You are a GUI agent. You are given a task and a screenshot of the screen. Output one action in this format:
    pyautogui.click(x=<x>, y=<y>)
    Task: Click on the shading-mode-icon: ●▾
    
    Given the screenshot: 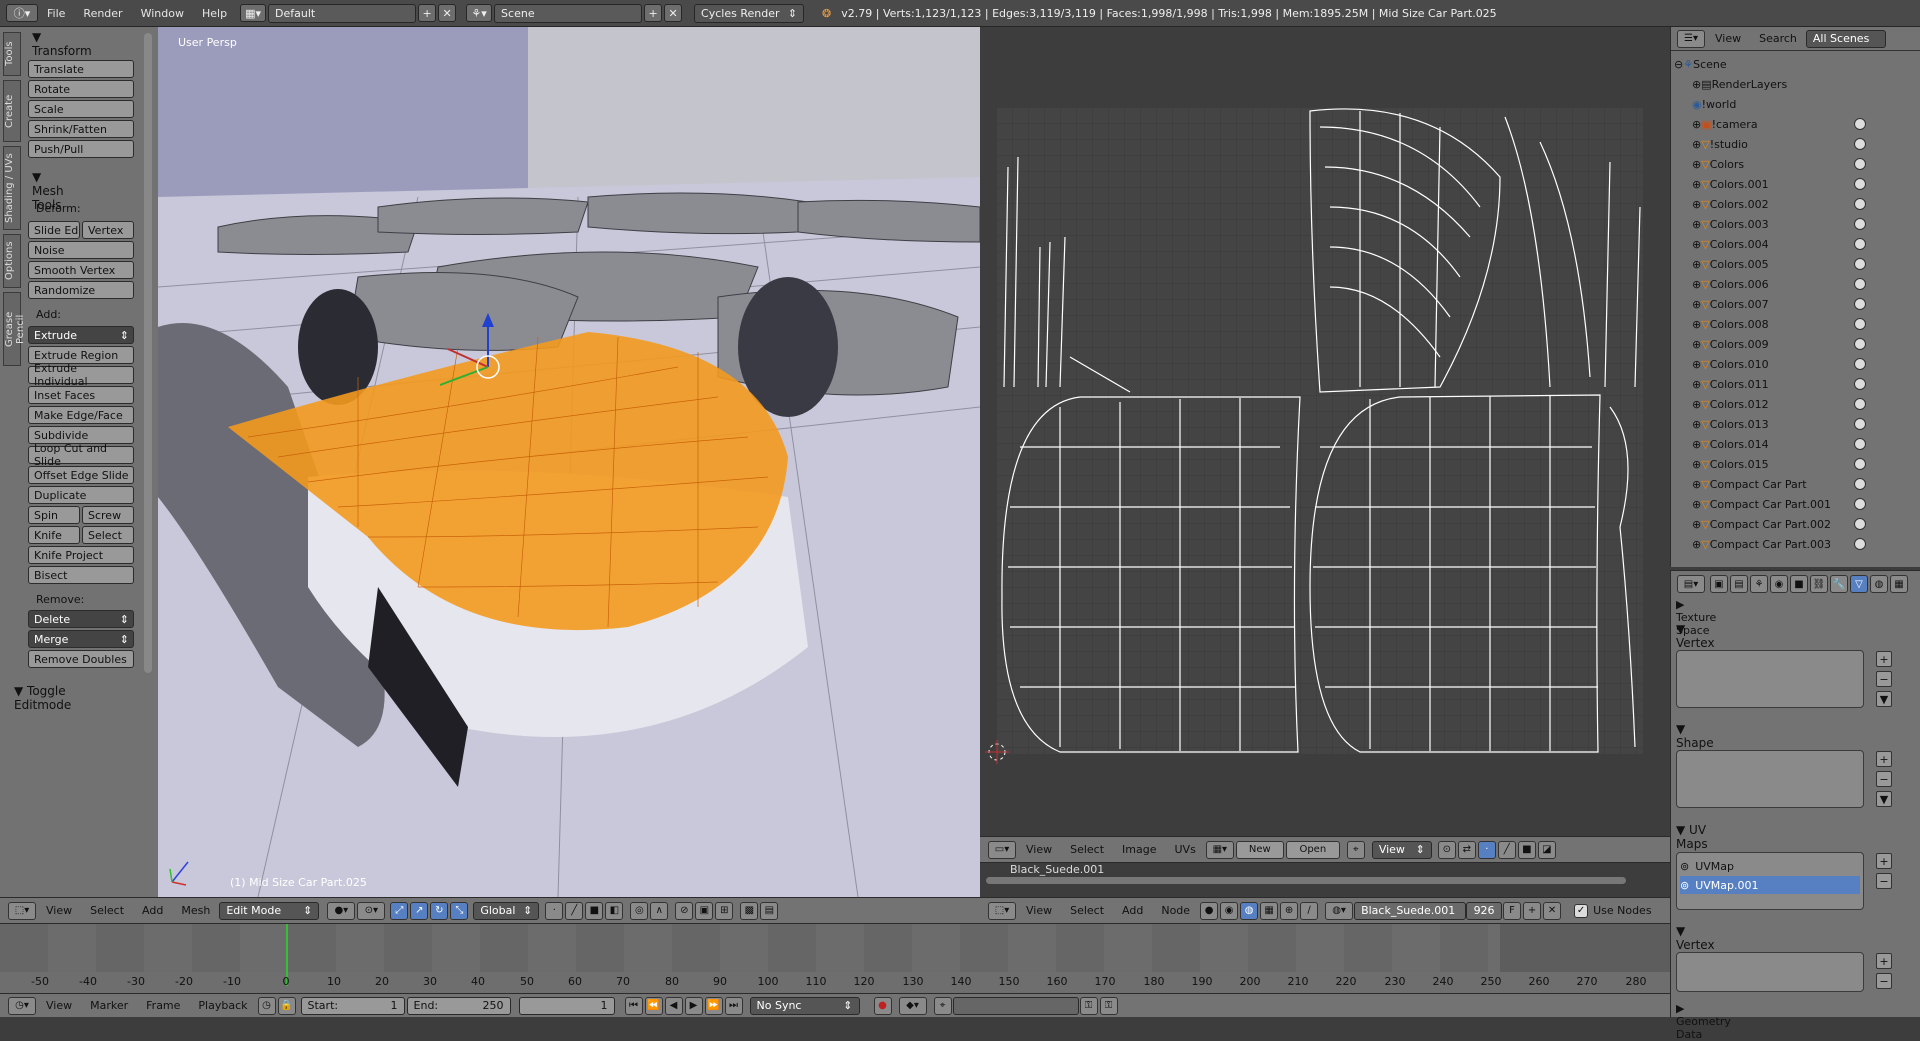 What is the action you would take?
    pyautogui.click(x=341, y=910)
    